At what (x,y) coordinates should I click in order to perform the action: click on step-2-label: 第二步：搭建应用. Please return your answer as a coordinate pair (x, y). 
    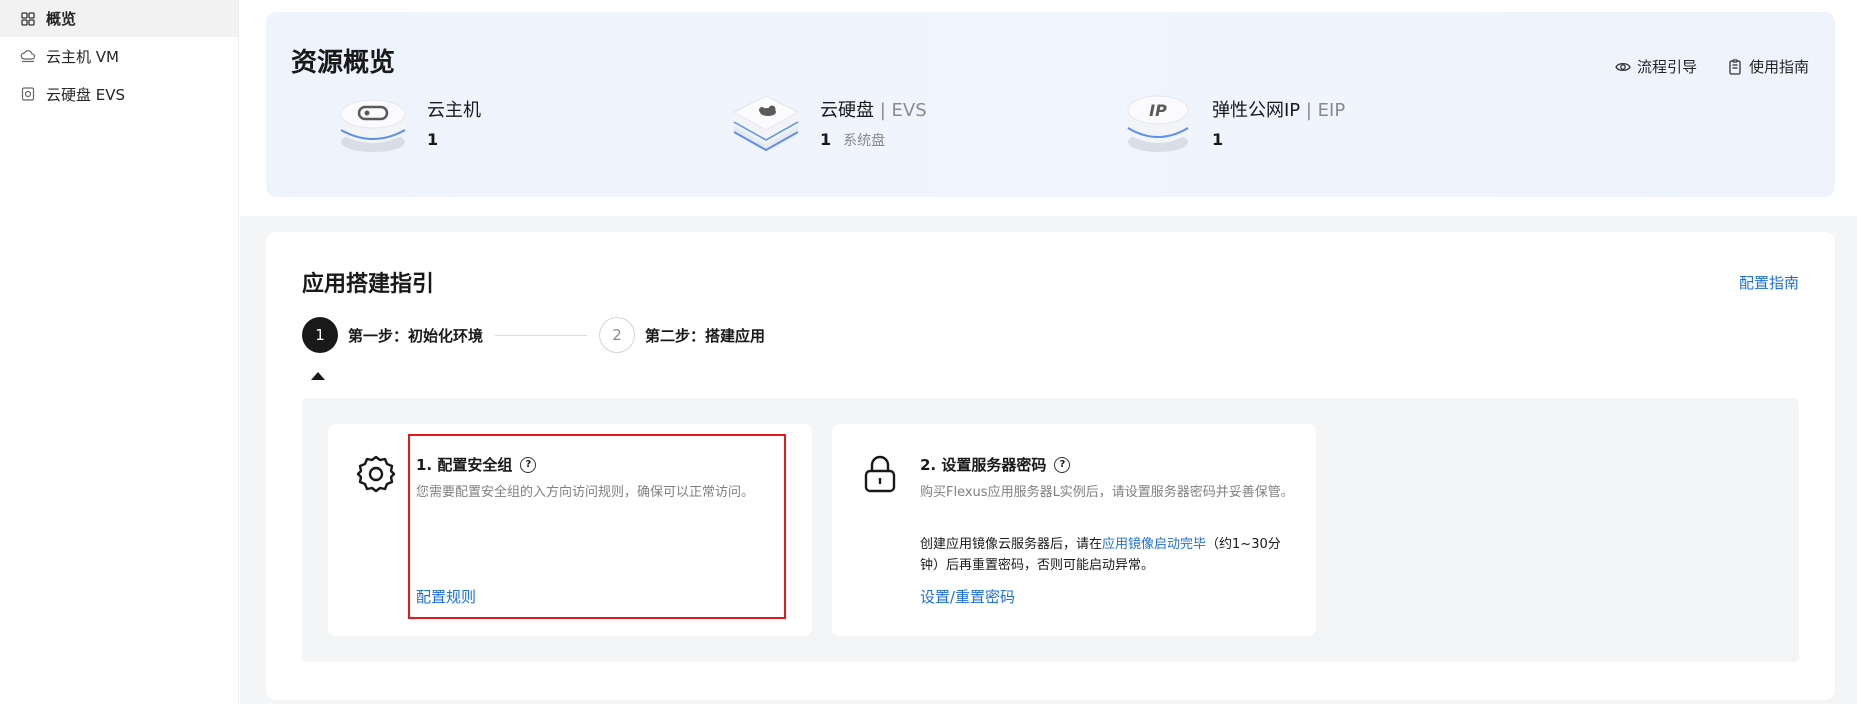
    Looking at the image, I should click on (705, 335).